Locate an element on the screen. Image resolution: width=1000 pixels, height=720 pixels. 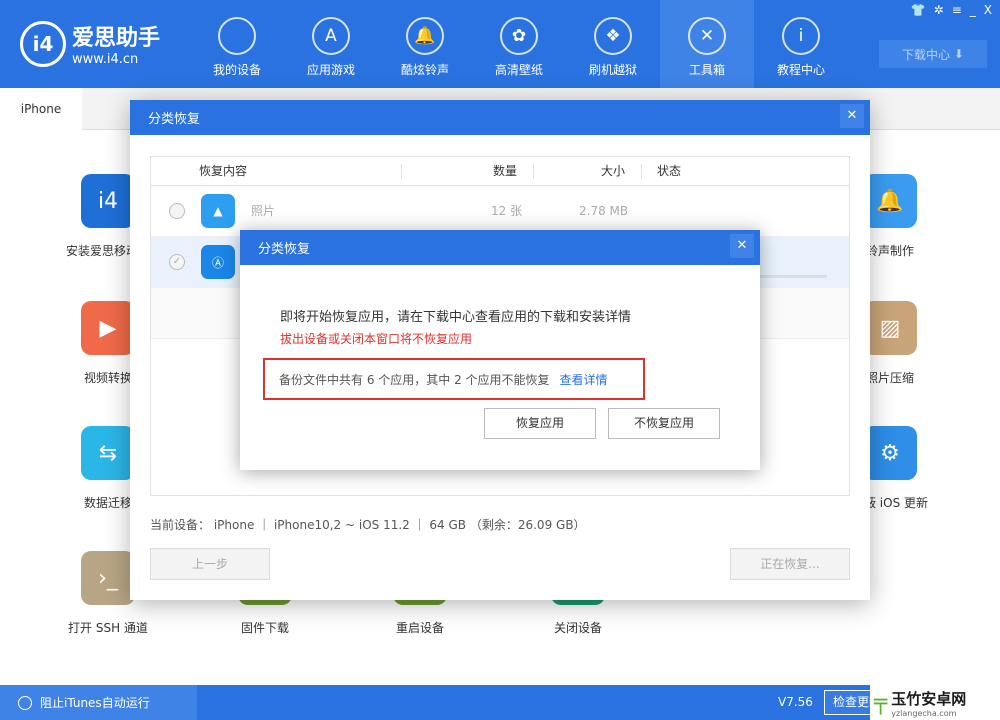
tool-label: 固件下载 is located at coordinates (264, 628).